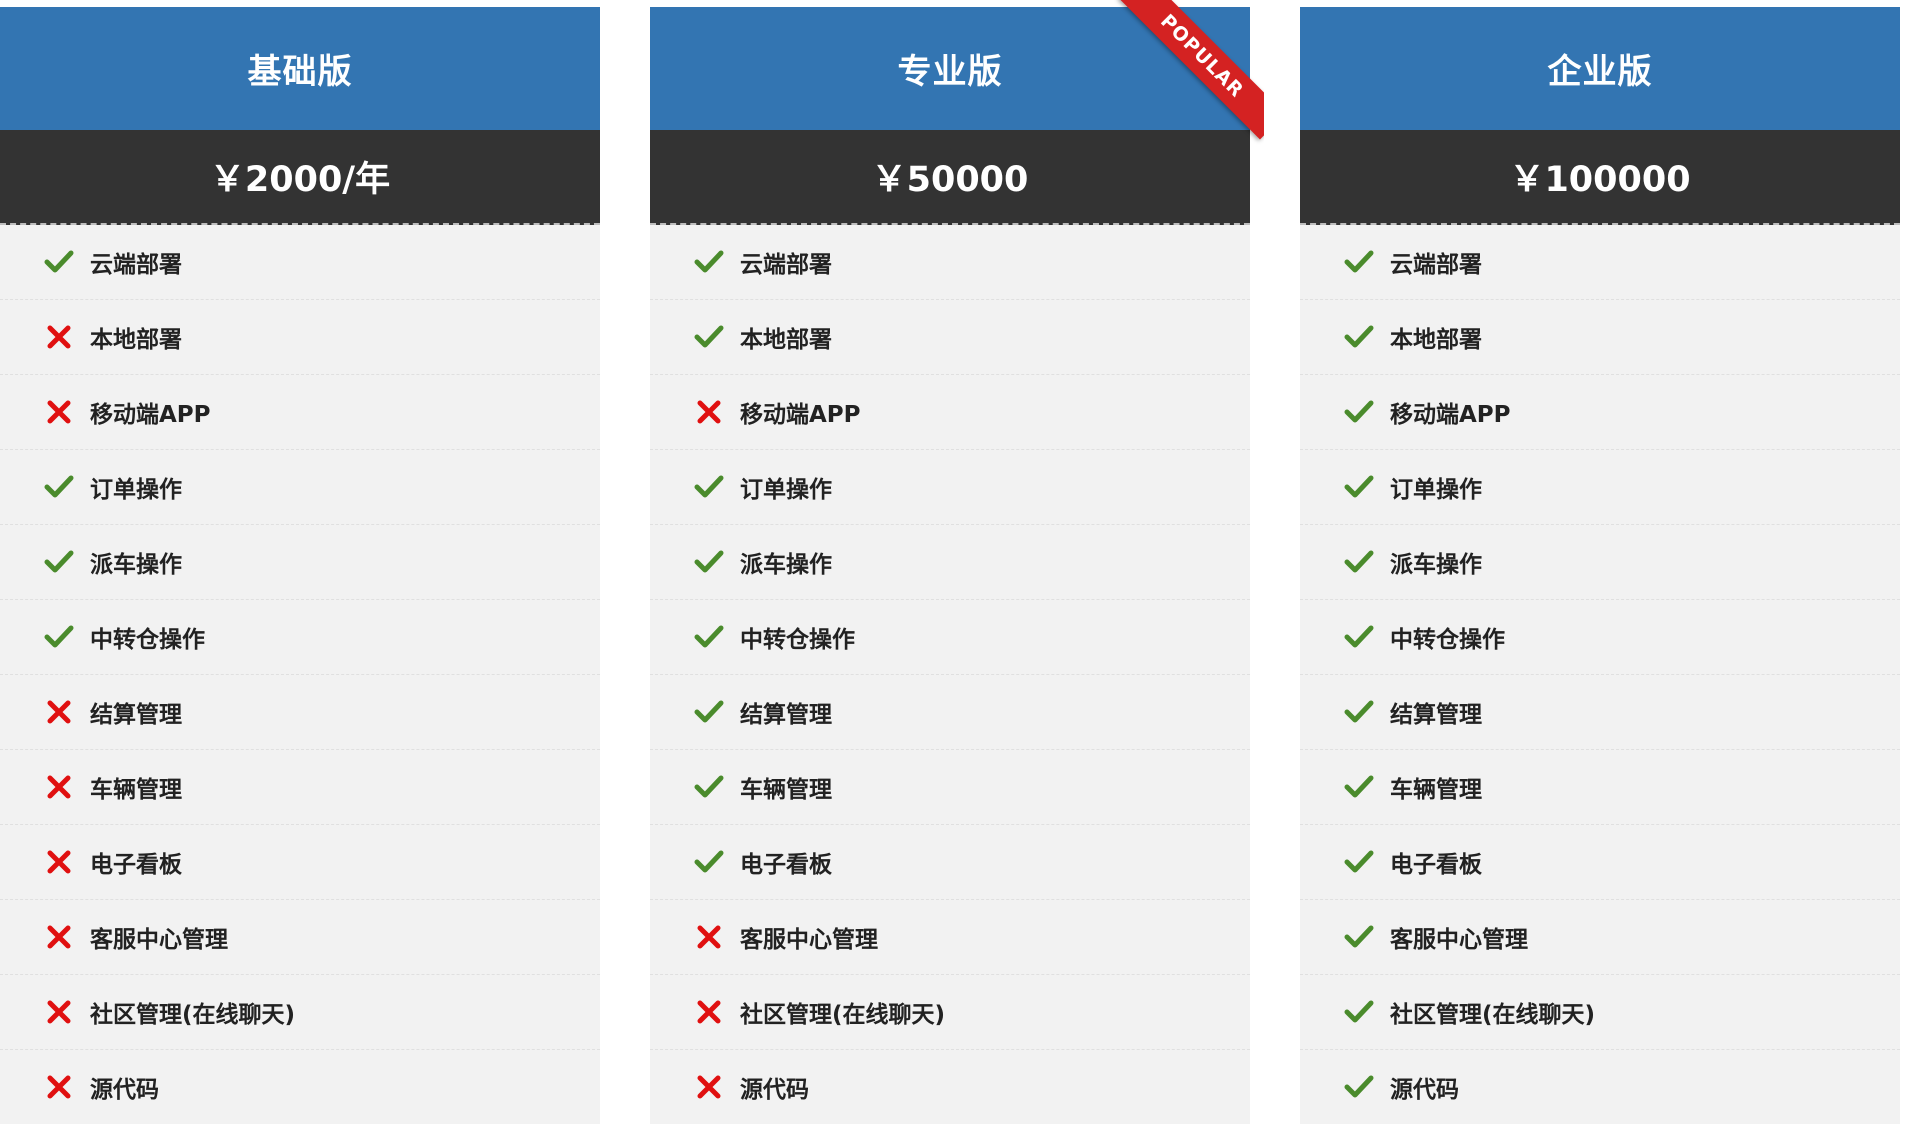 Image resolution: width=1906 pixels, height=1124 pixels. Describe the element at coordinates (950, 177) in the screenshot. I see `plan-price: ￥50000` at that location.